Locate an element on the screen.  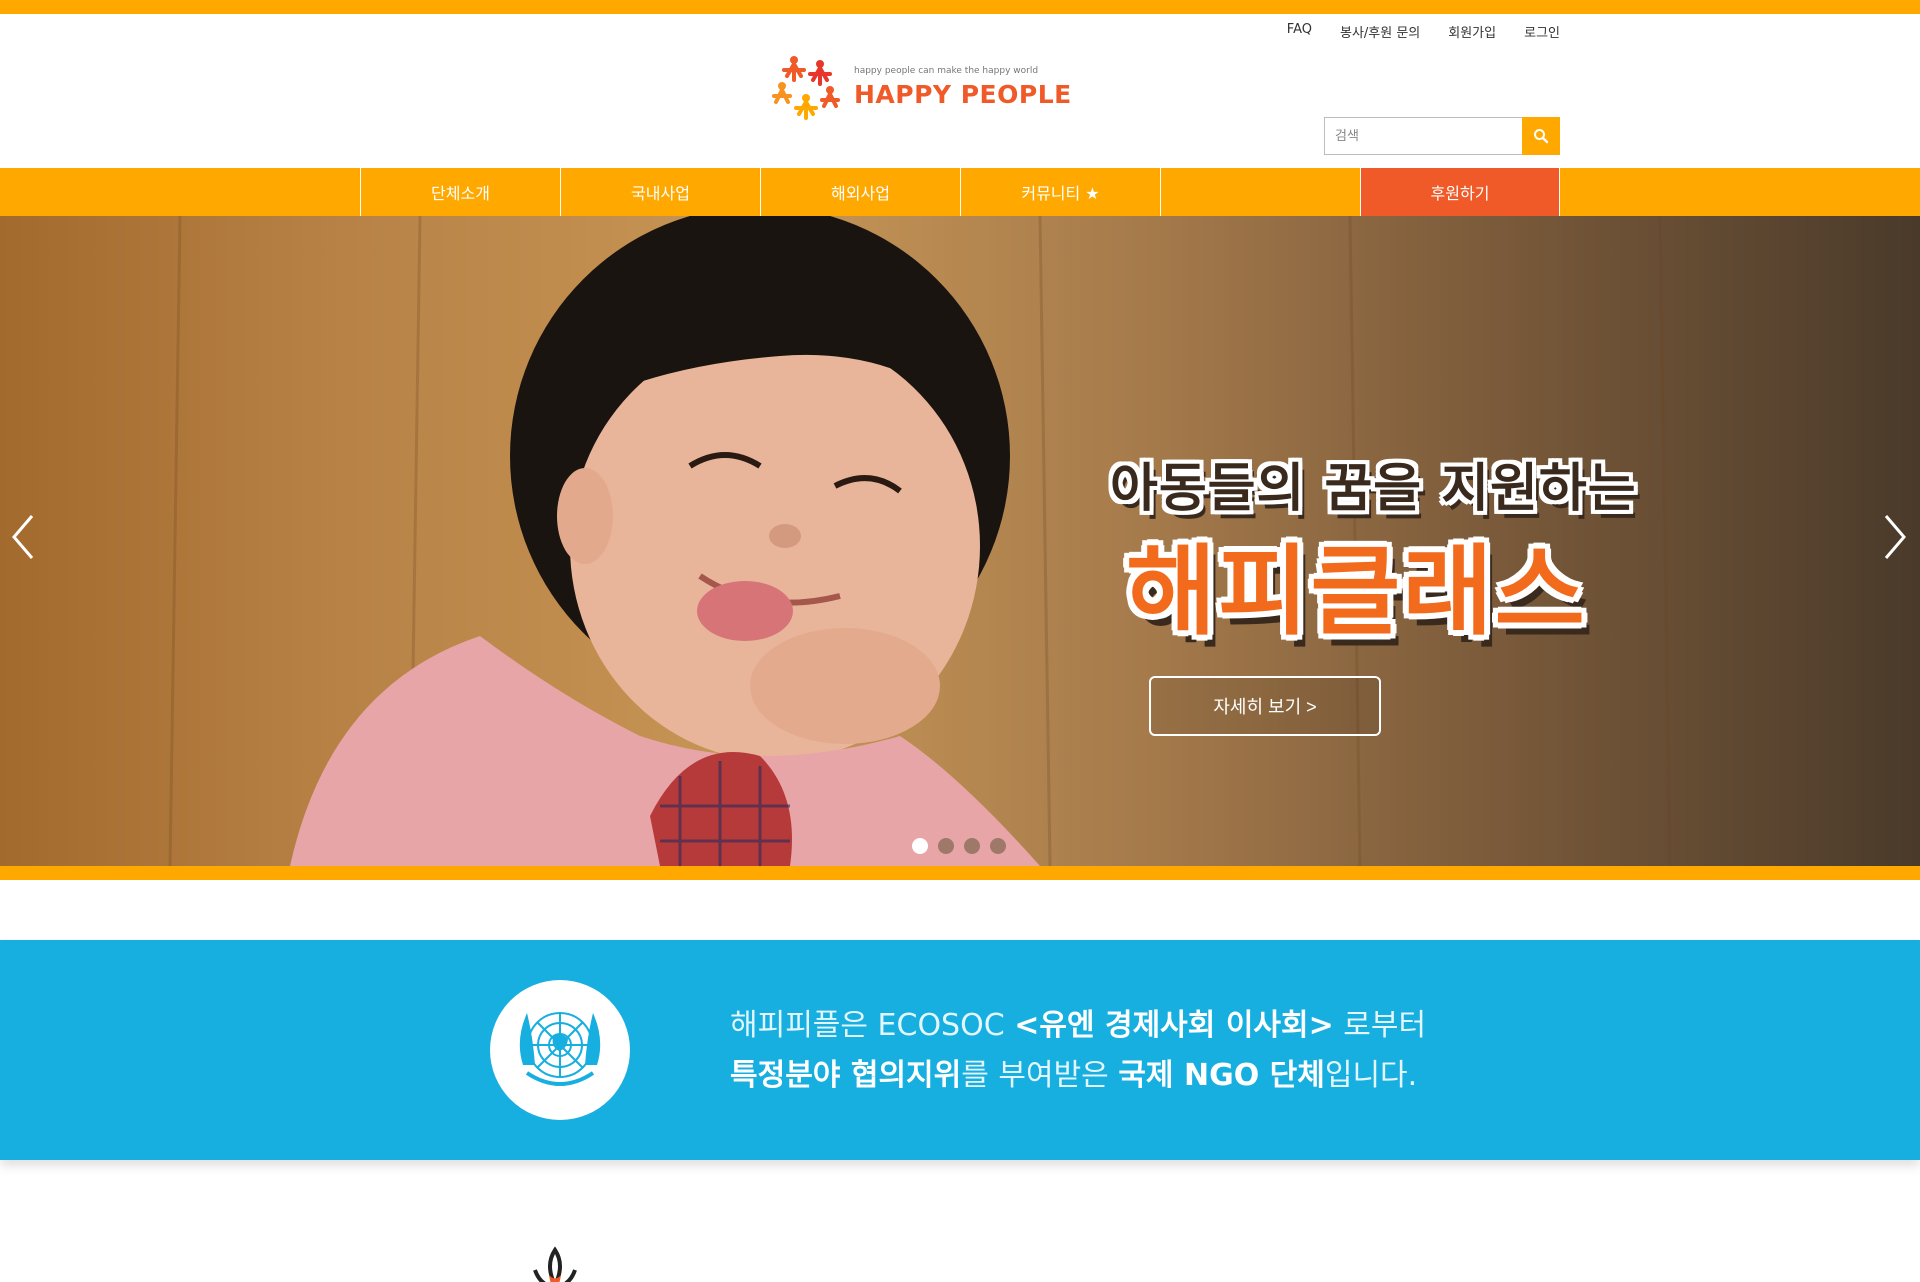
un-emblem is located at coordinates (560, 1050).